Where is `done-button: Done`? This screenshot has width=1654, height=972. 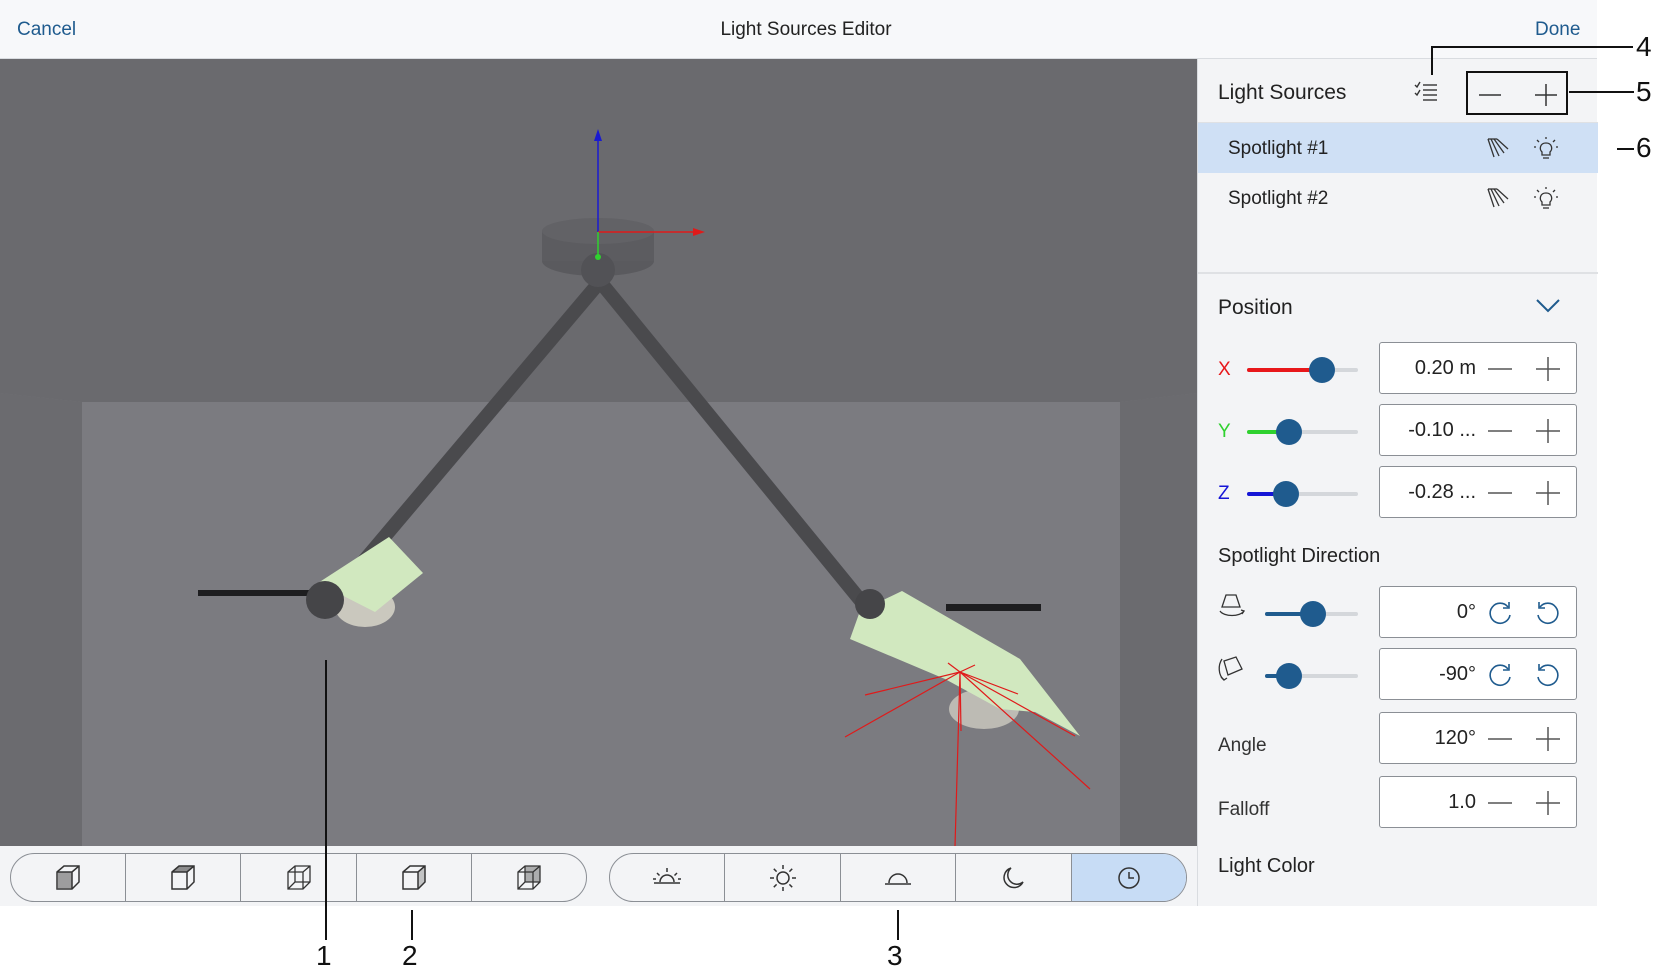
done-button: Done is located at coordinates (1557, 30).